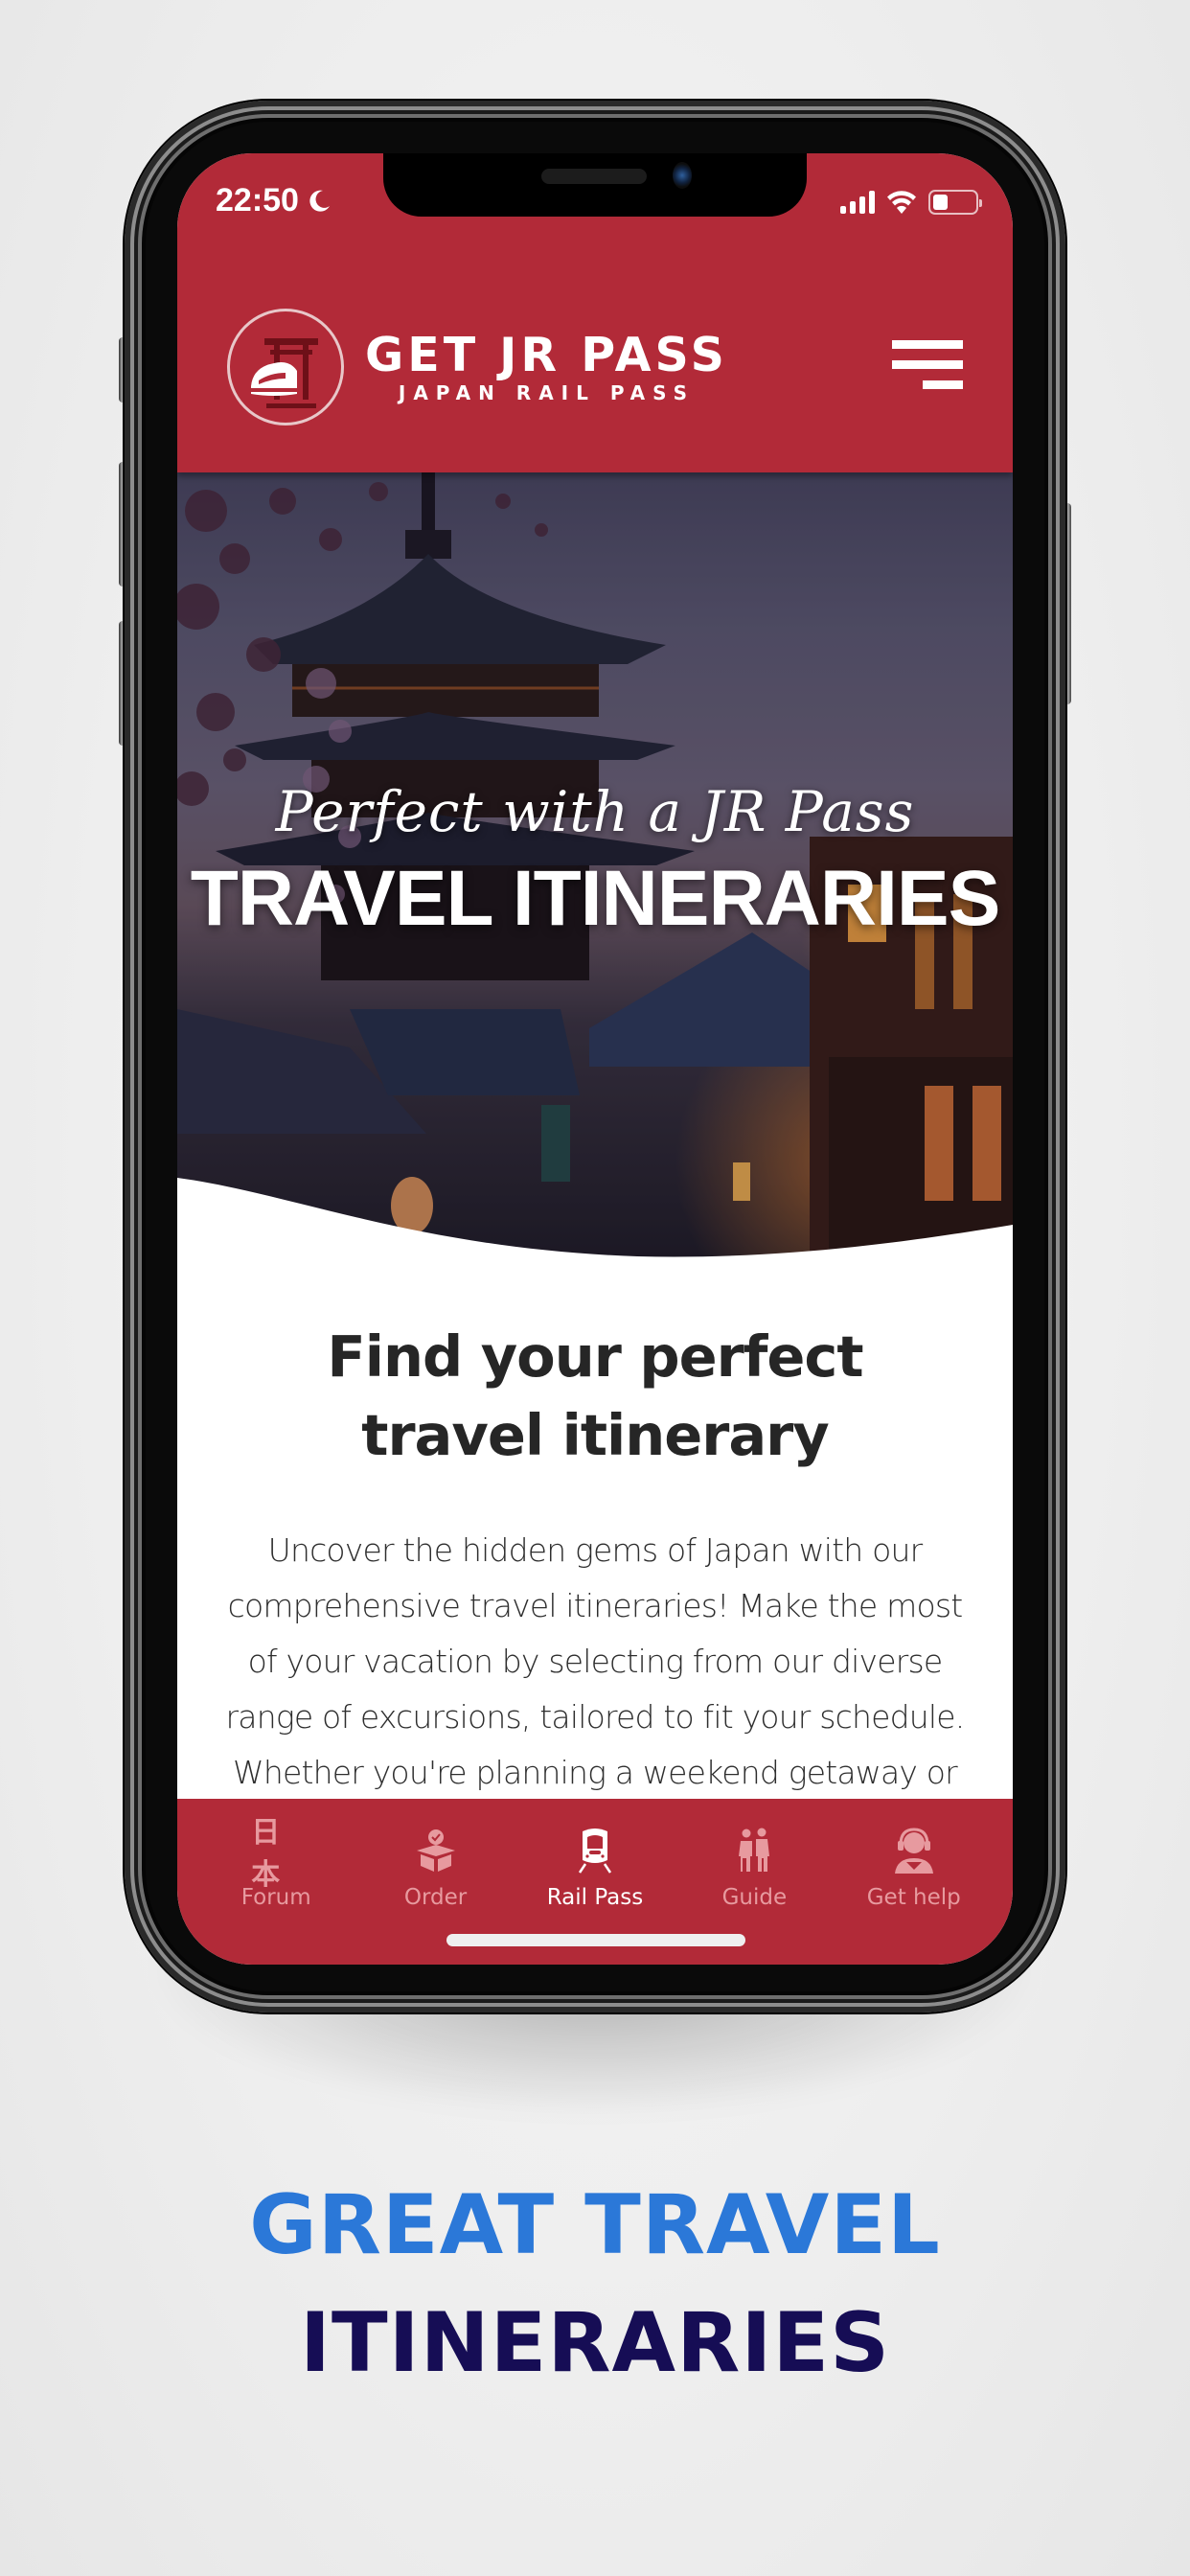 The height and width of the screenshot is (2576, 1190). Describe the element at coordinates (547, 392) in the screenshot. I see `logo-subtitle: JAPAN RAIL PASS` at that location.